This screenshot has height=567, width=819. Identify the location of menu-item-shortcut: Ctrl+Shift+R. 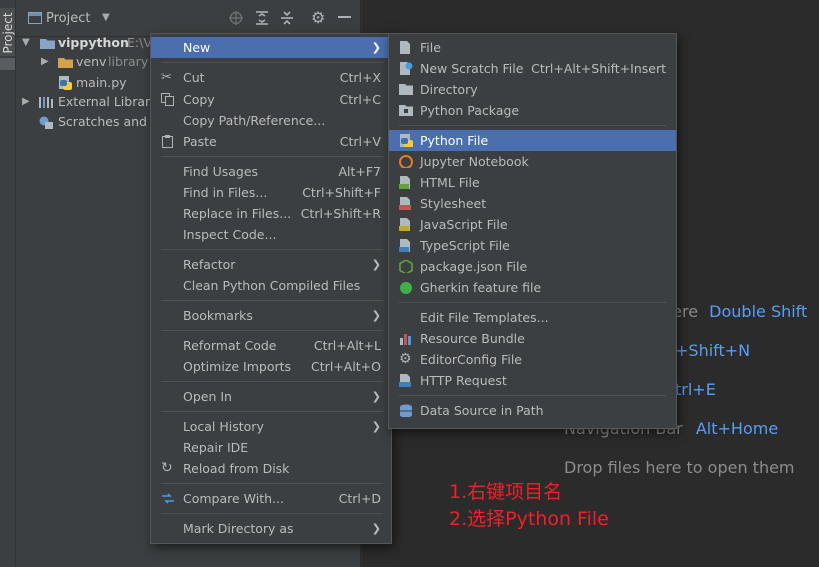
(340, 213).